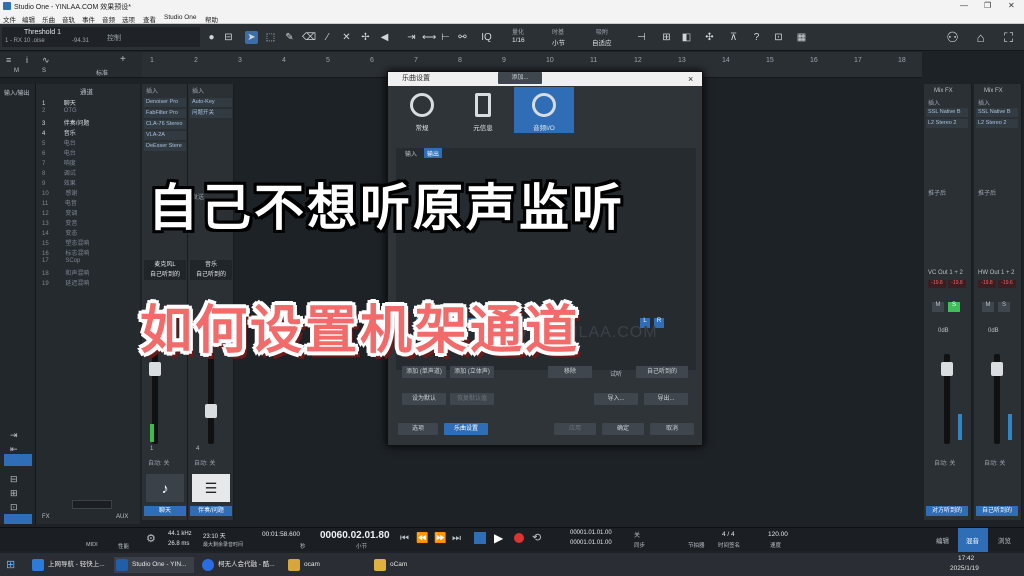  Describe the element at coordinates (519, 538) in the screenshot. I see `record-button-icon` at that location.